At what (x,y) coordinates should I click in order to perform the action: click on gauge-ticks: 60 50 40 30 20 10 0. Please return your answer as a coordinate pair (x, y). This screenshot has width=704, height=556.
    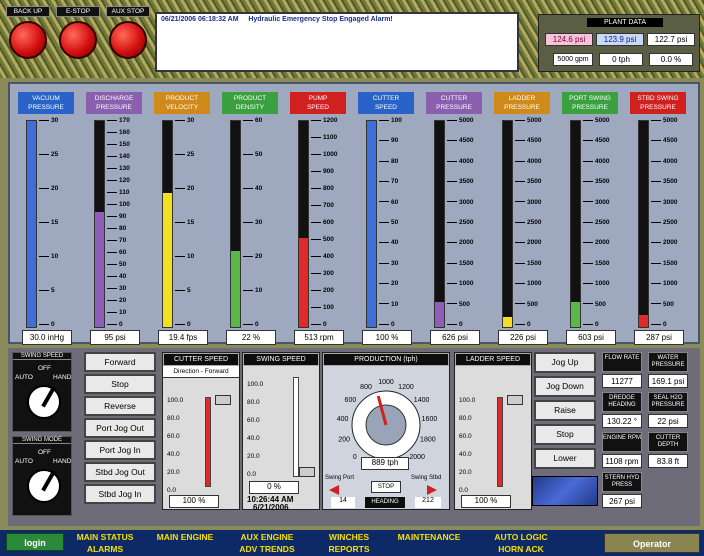
    Looking at the image, I should click on (260, 222).